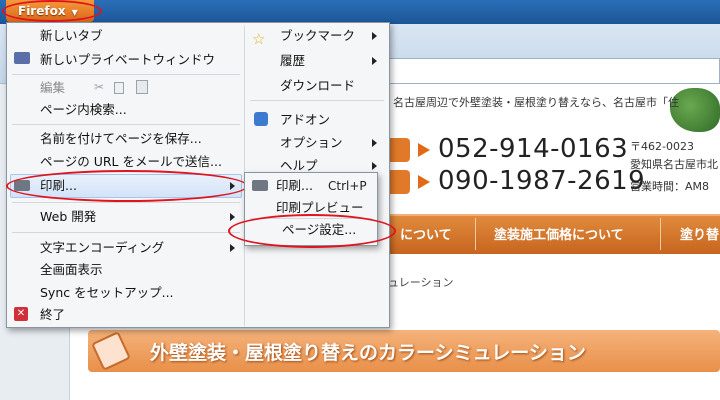 Image resolution: width=720 pixels, height=400 pixels. What do you see at coordinates (119, 88) in the screenshot?
I see `copy-icon` at bounding box center [119, 88].